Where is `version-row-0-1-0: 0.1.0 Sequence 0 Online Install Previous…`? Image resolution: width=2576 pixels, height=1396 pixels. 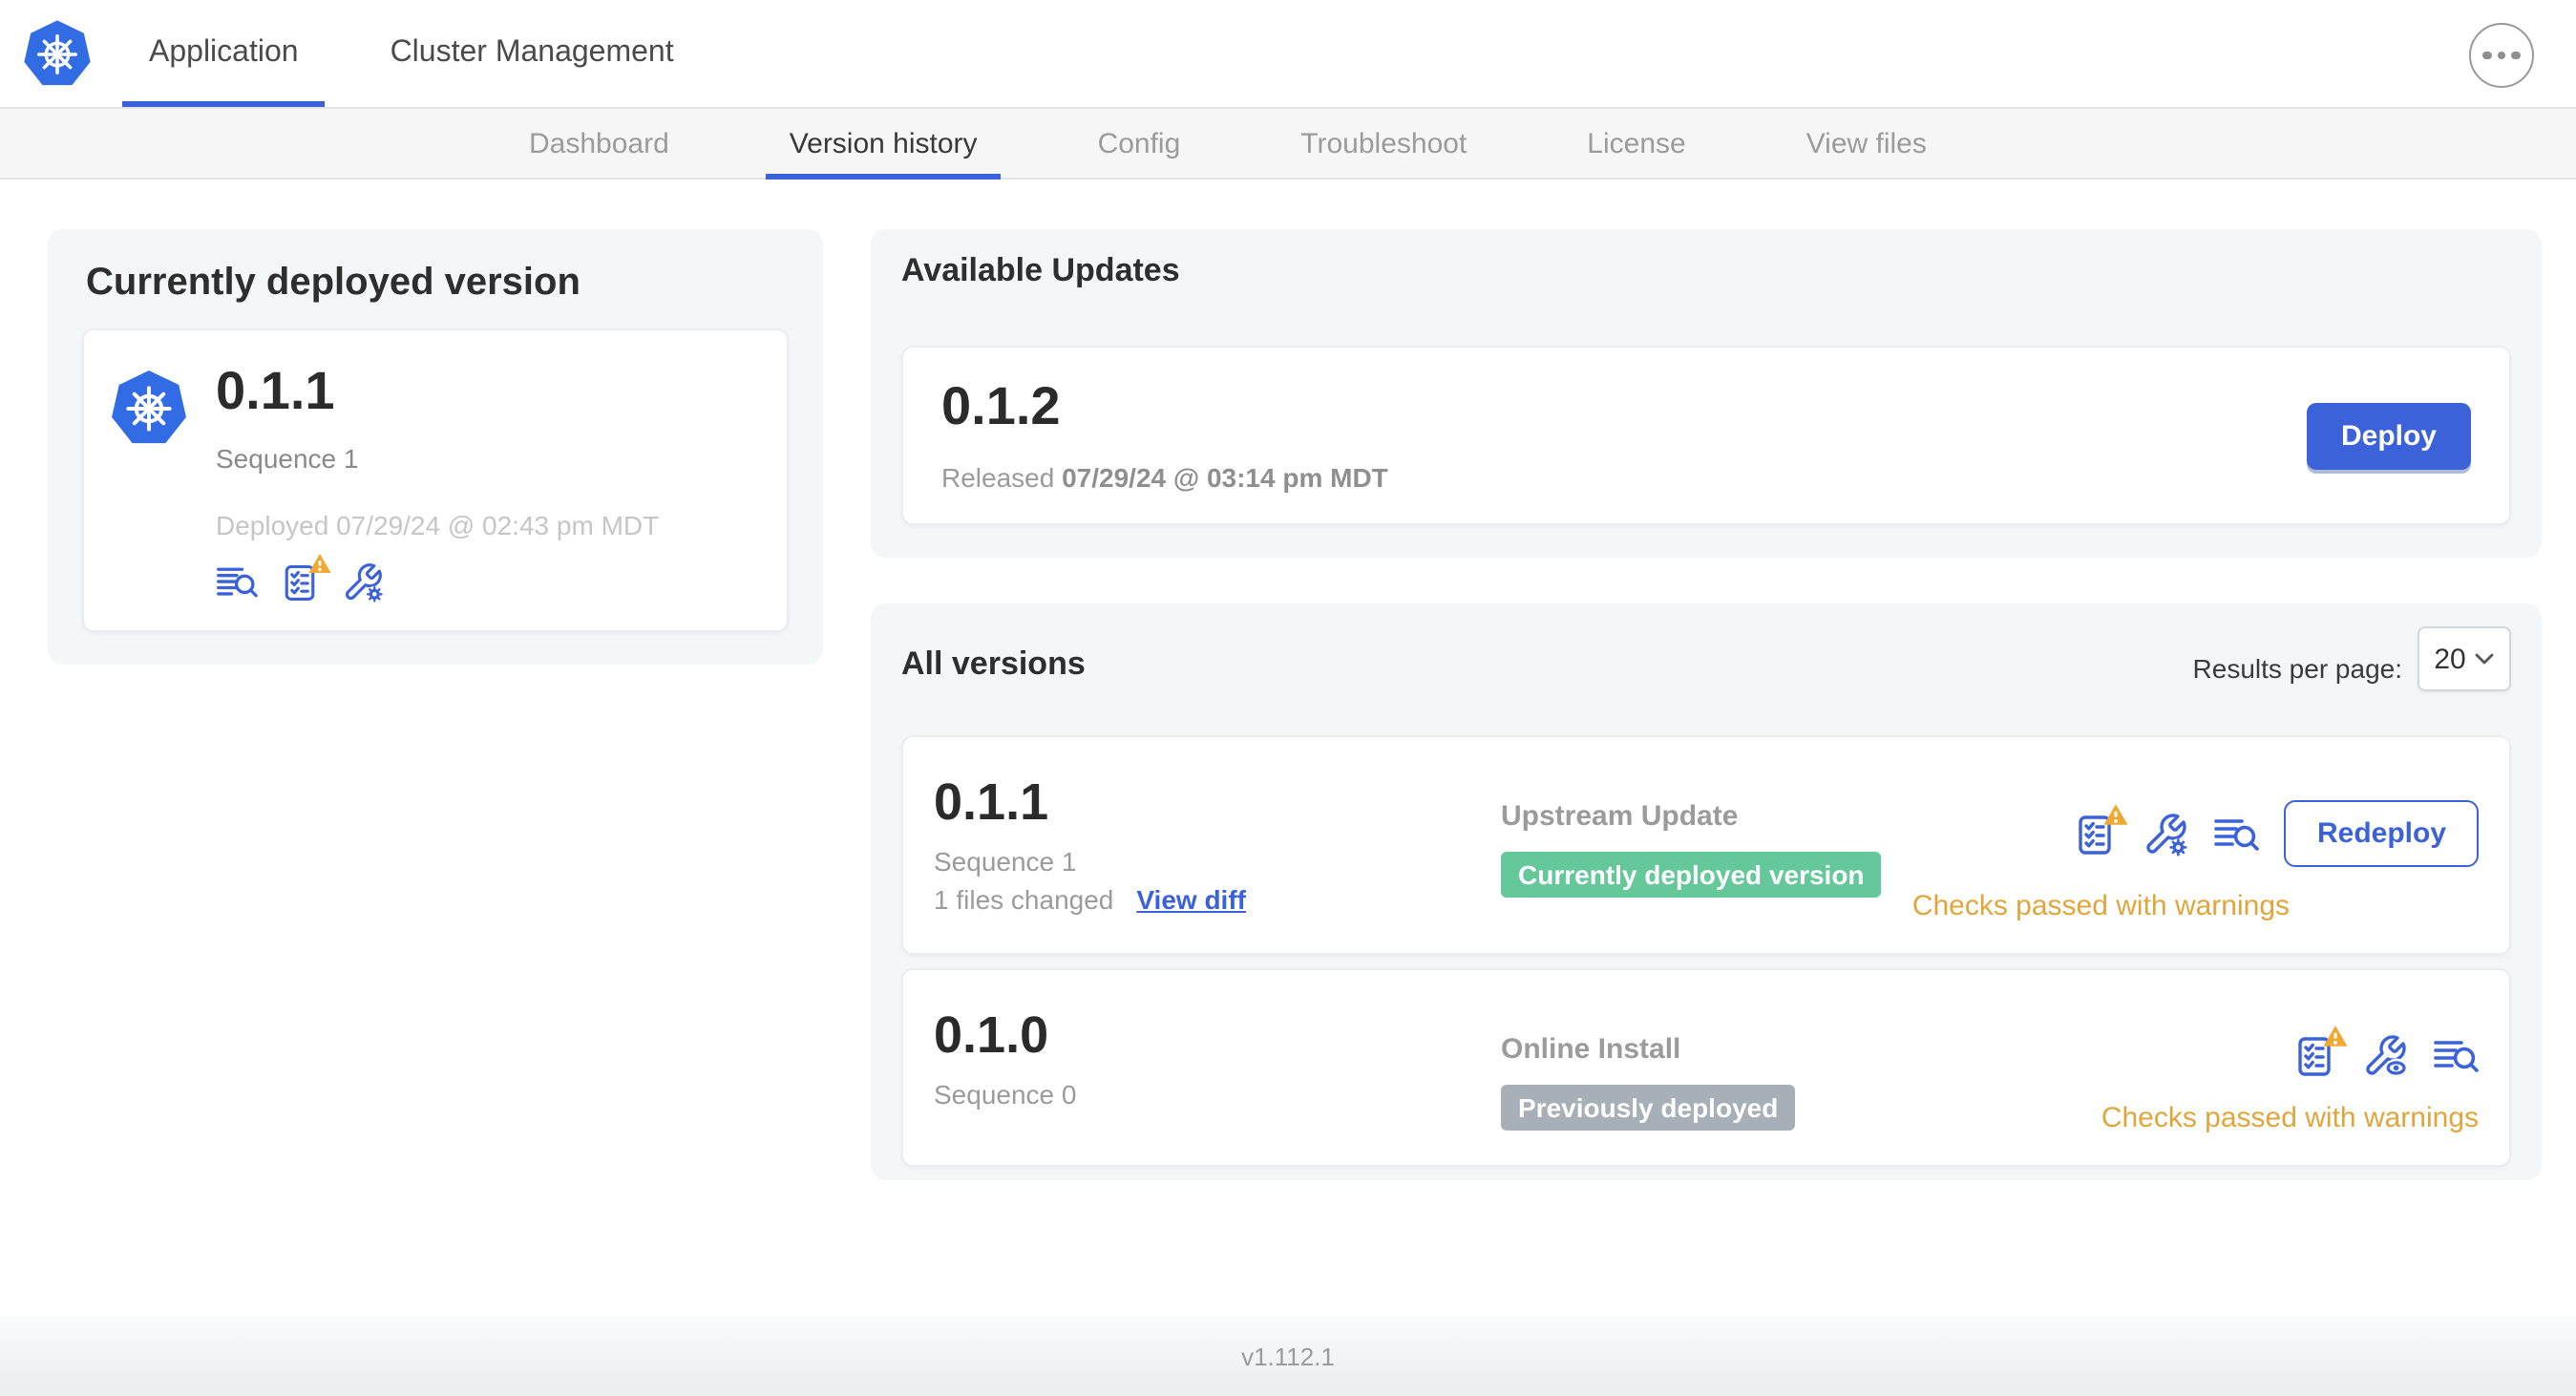
version-row-0-1-0: 0.1.0 Sequence 0 Online Install Previous… is located at coordinates (1706, 1067).